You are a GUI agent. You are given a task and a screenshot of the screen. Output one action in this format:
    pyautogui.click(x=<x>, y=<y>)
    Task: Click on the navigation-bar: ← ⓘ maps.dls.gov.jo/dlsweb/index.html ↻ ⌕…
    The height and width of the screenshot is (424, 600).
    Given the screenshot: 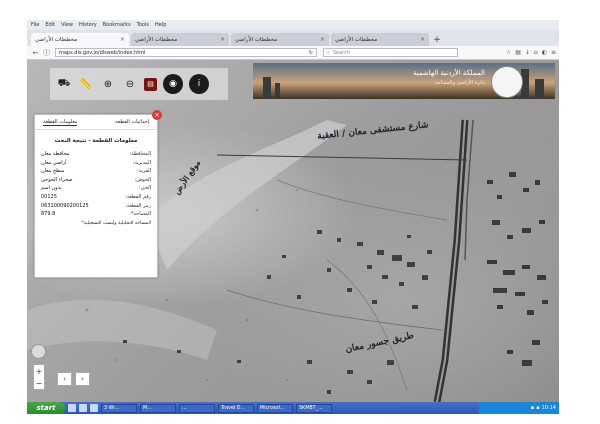 What is the action you would take?
    pyautogui.click(x=293, y=53)
    